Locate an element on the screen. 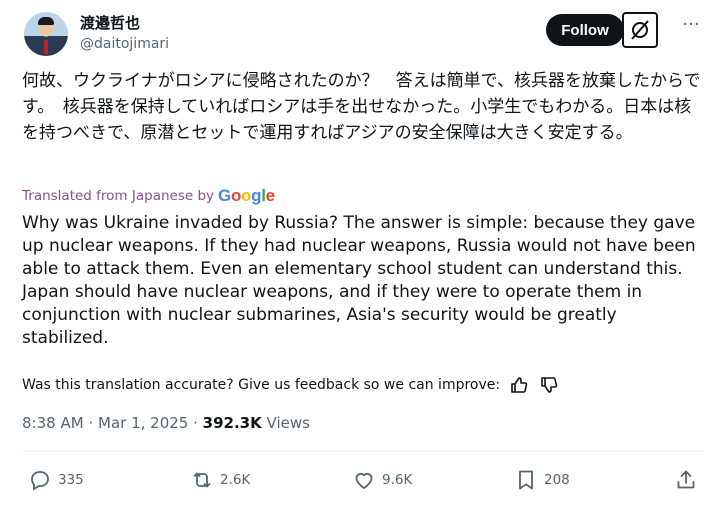 The image size is (720, 516). bookmark-button: 208 is located at coordinates (542, 480).